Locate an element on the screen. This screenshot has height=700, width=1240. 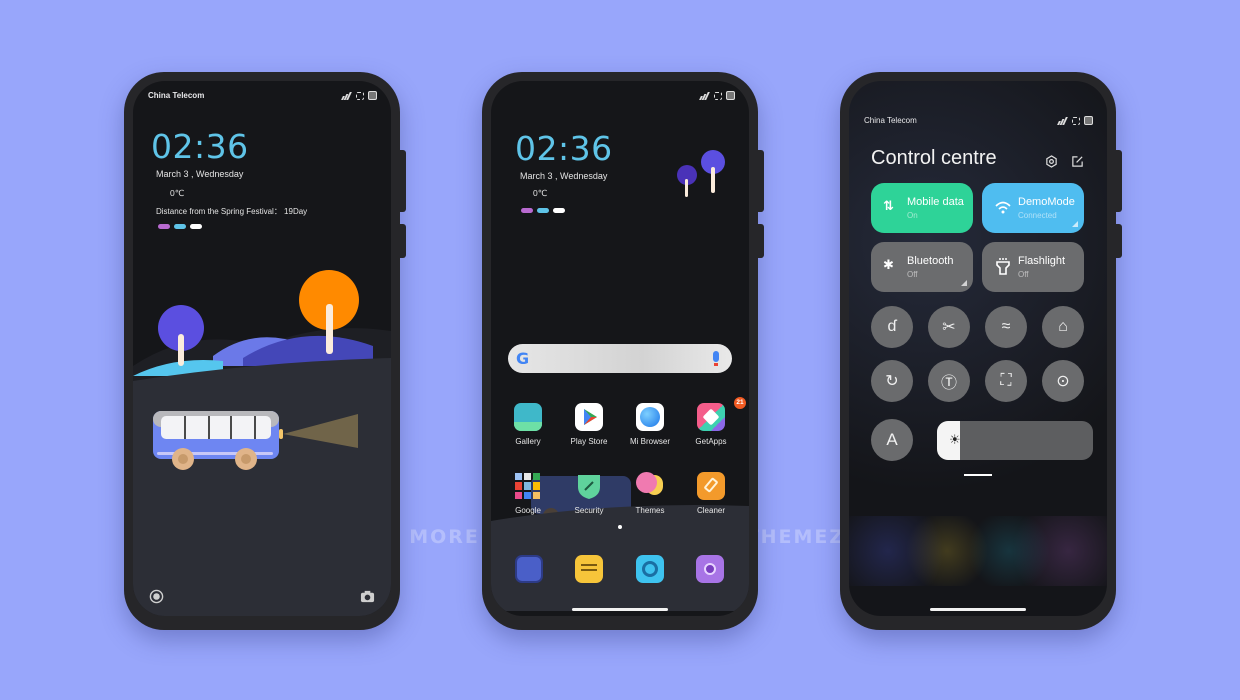
messages-icon is located at coordinates (589, 569).